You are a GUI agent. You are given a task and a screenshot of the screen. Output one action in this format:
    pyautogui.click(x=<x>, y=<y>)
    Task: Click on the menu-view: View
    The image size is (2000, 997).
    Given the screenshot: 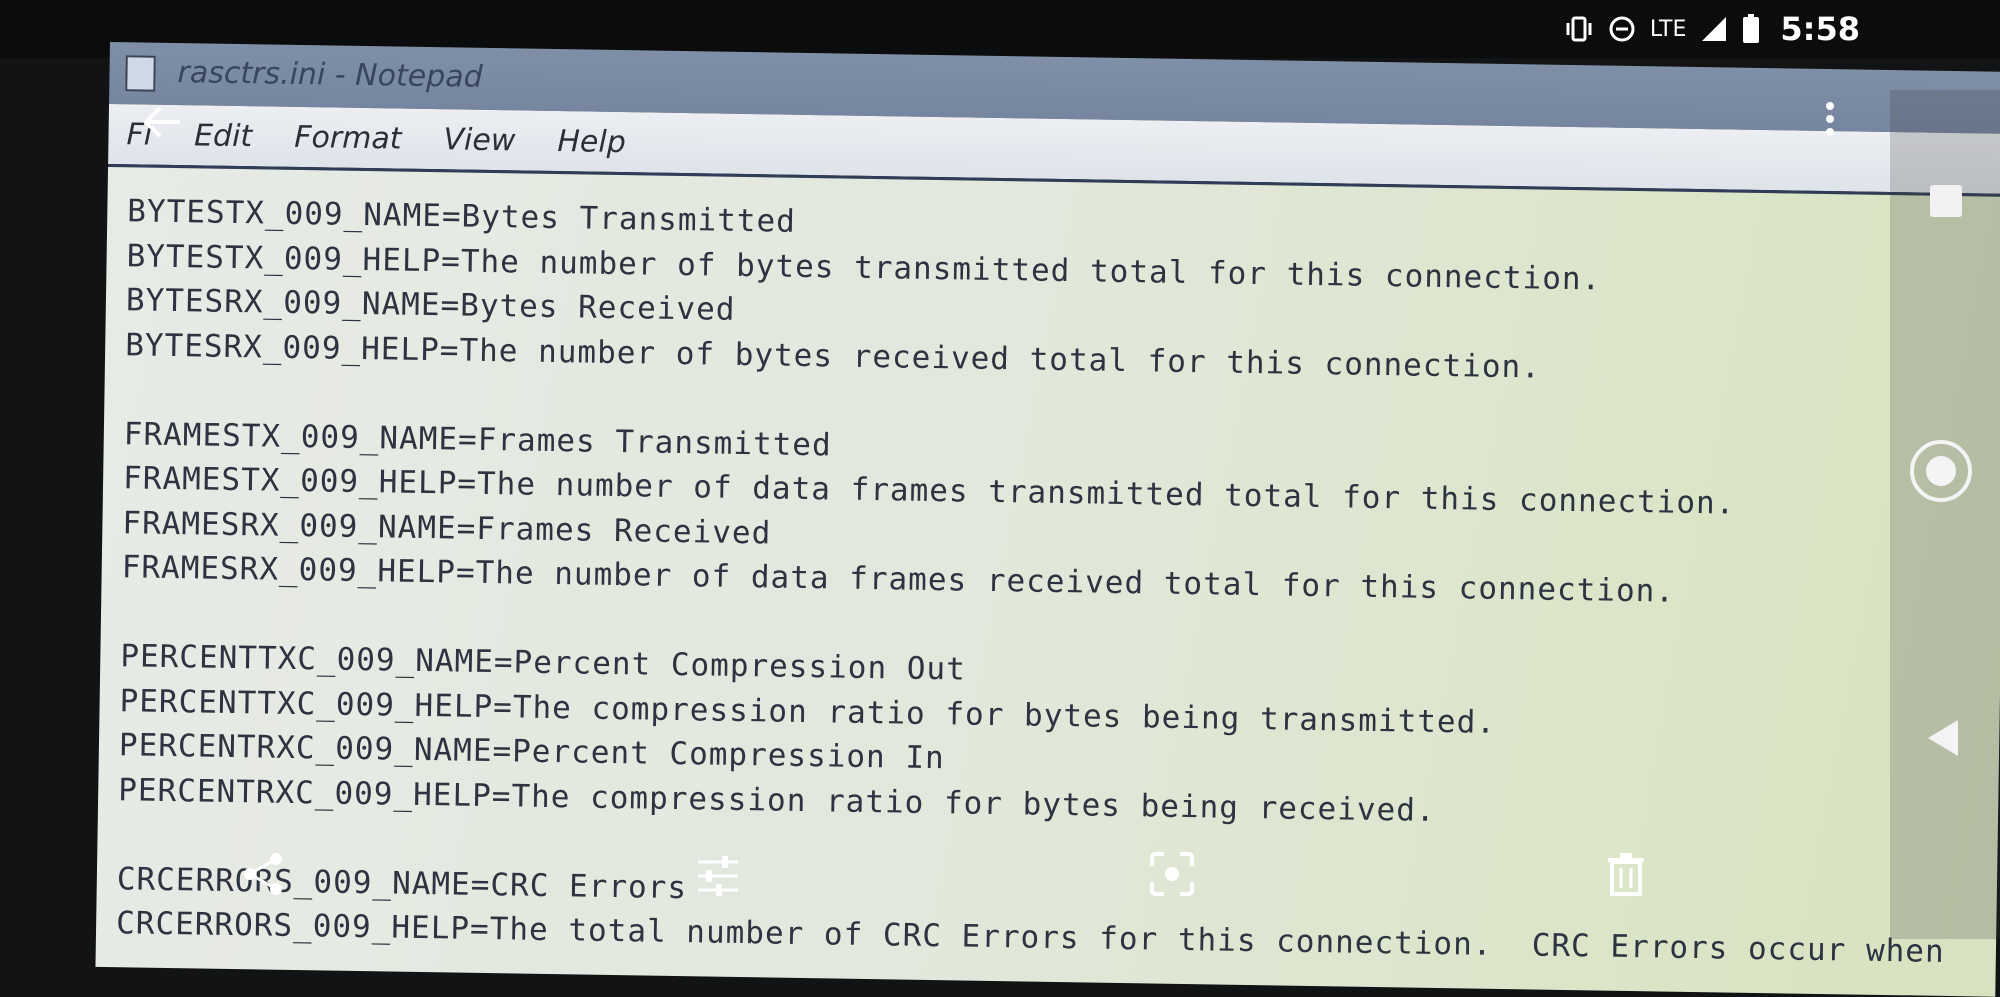 What is the action you would take?
    pyautogui.click(x=479, y=140)
    